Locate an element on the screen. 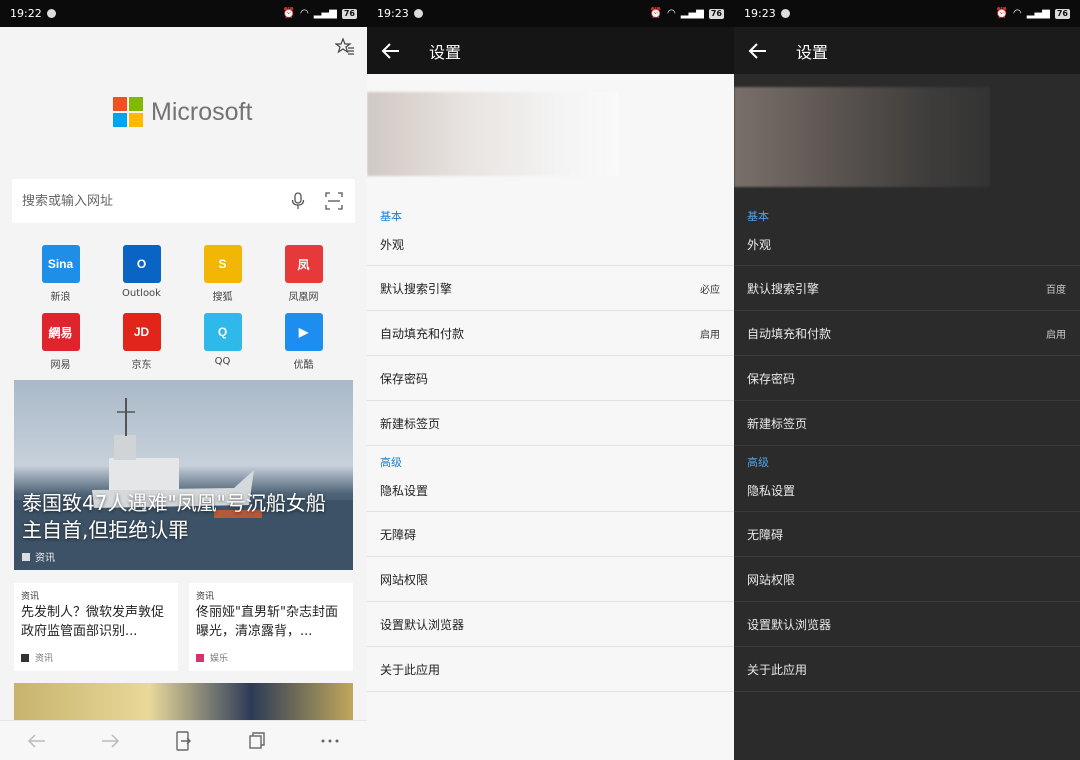 Image resolution: width=1080 pixels, height=760 pixels. top-site-youku: ▶ 优酷 is located at coordinates (303, 342).